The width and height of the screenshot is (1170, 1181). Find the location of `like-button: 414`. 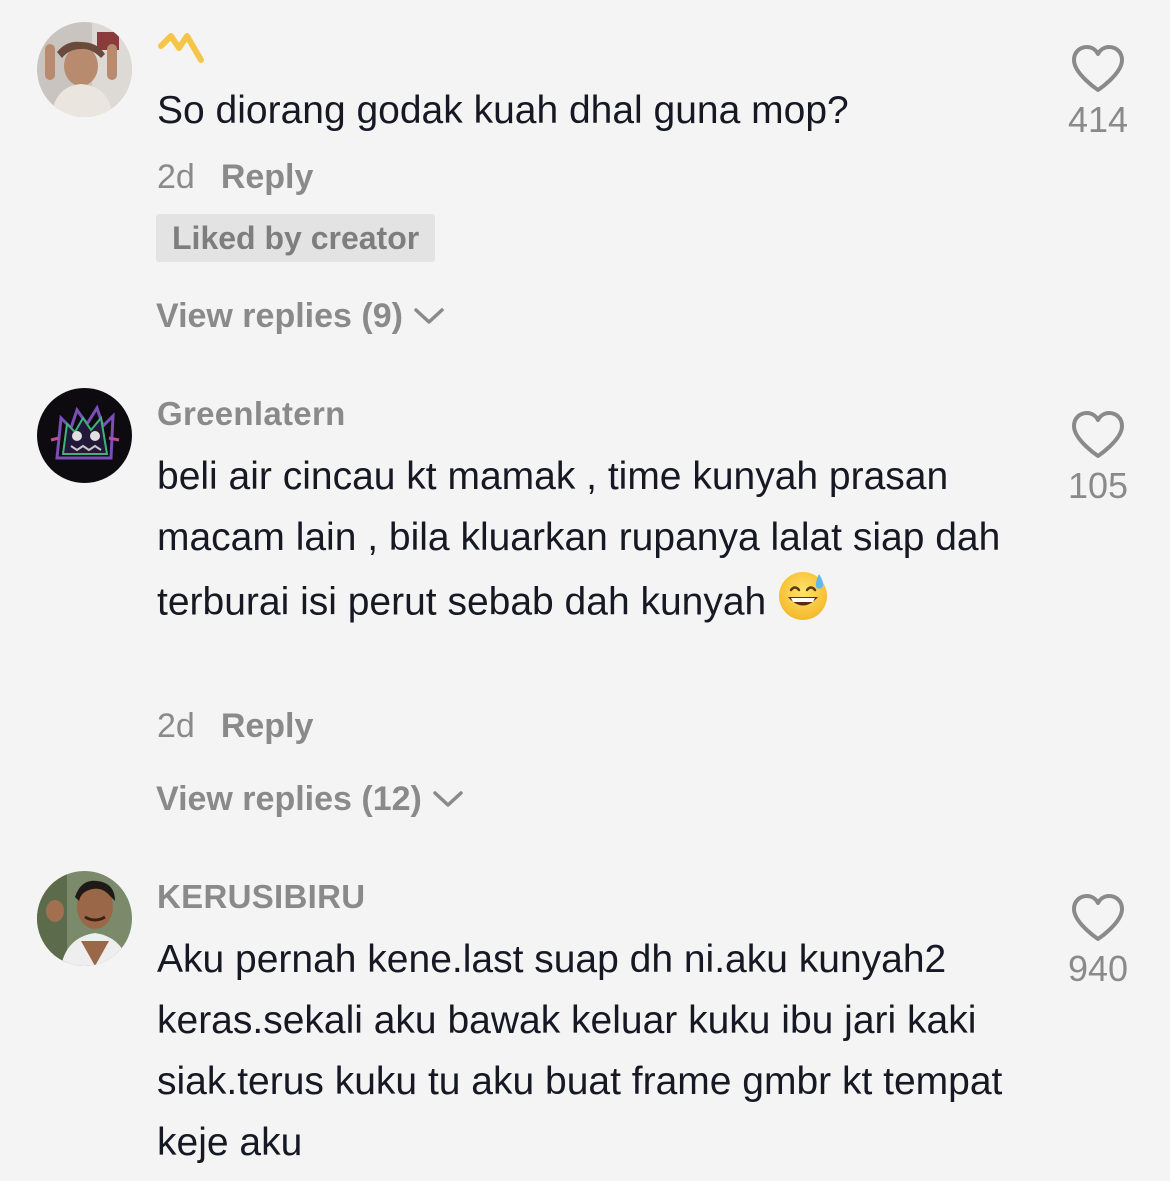

like-button: 414 is located at coordinates (1098, 93).